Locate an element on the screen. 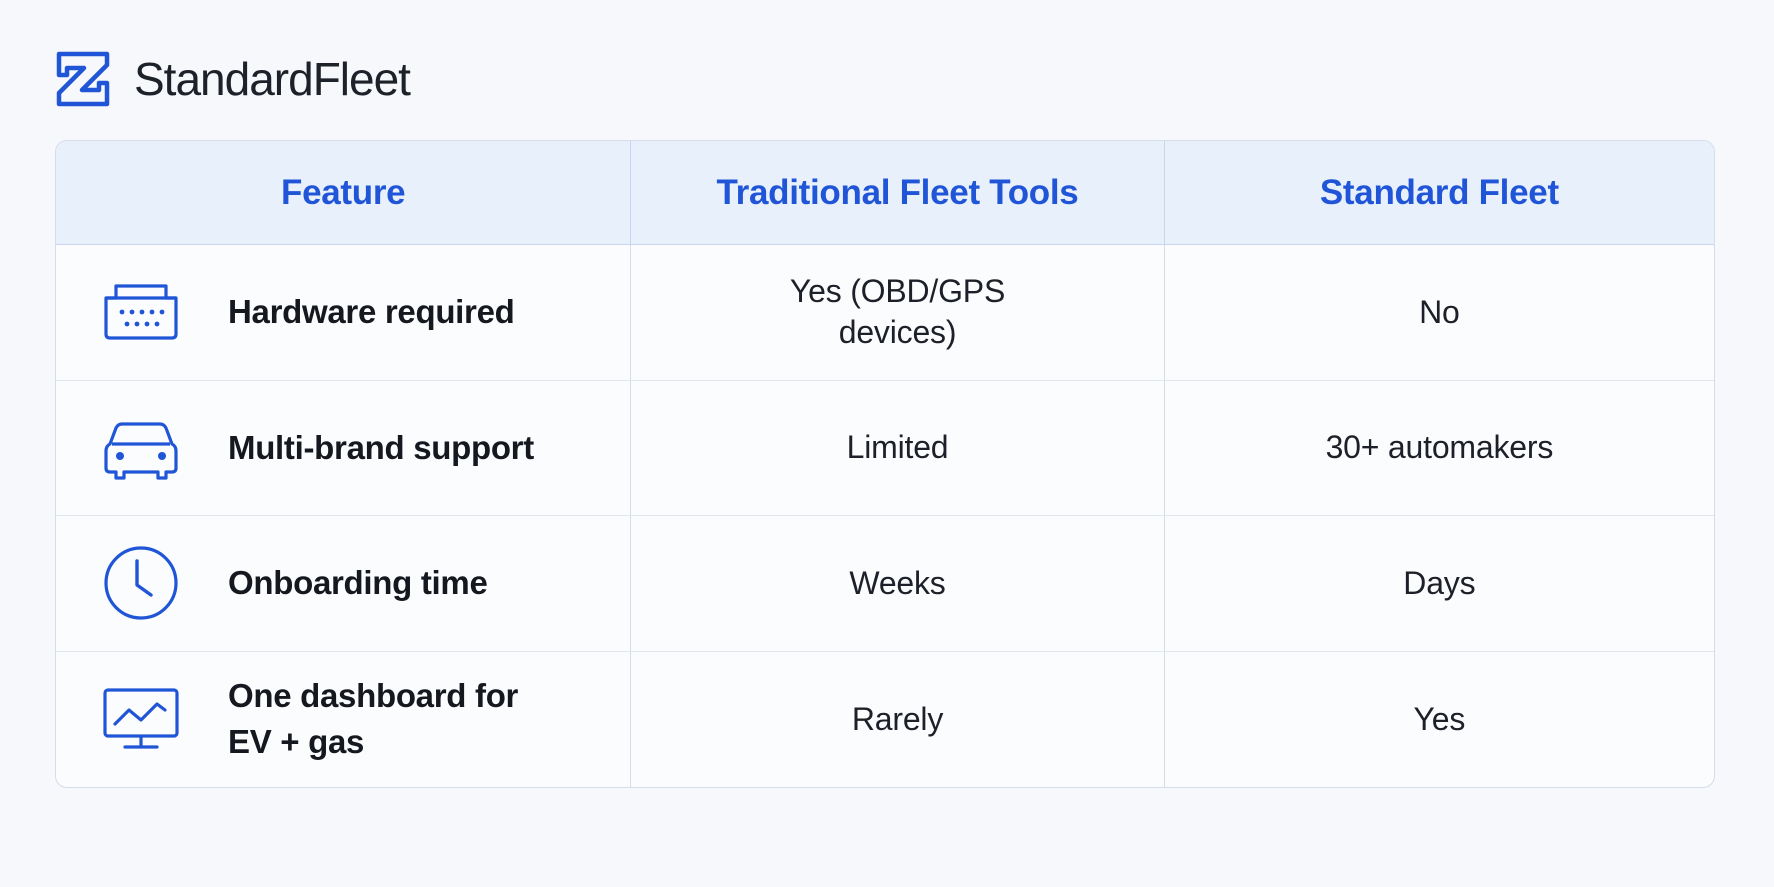  feature-cell: Onboarding time is located at coordinates (344, 583).